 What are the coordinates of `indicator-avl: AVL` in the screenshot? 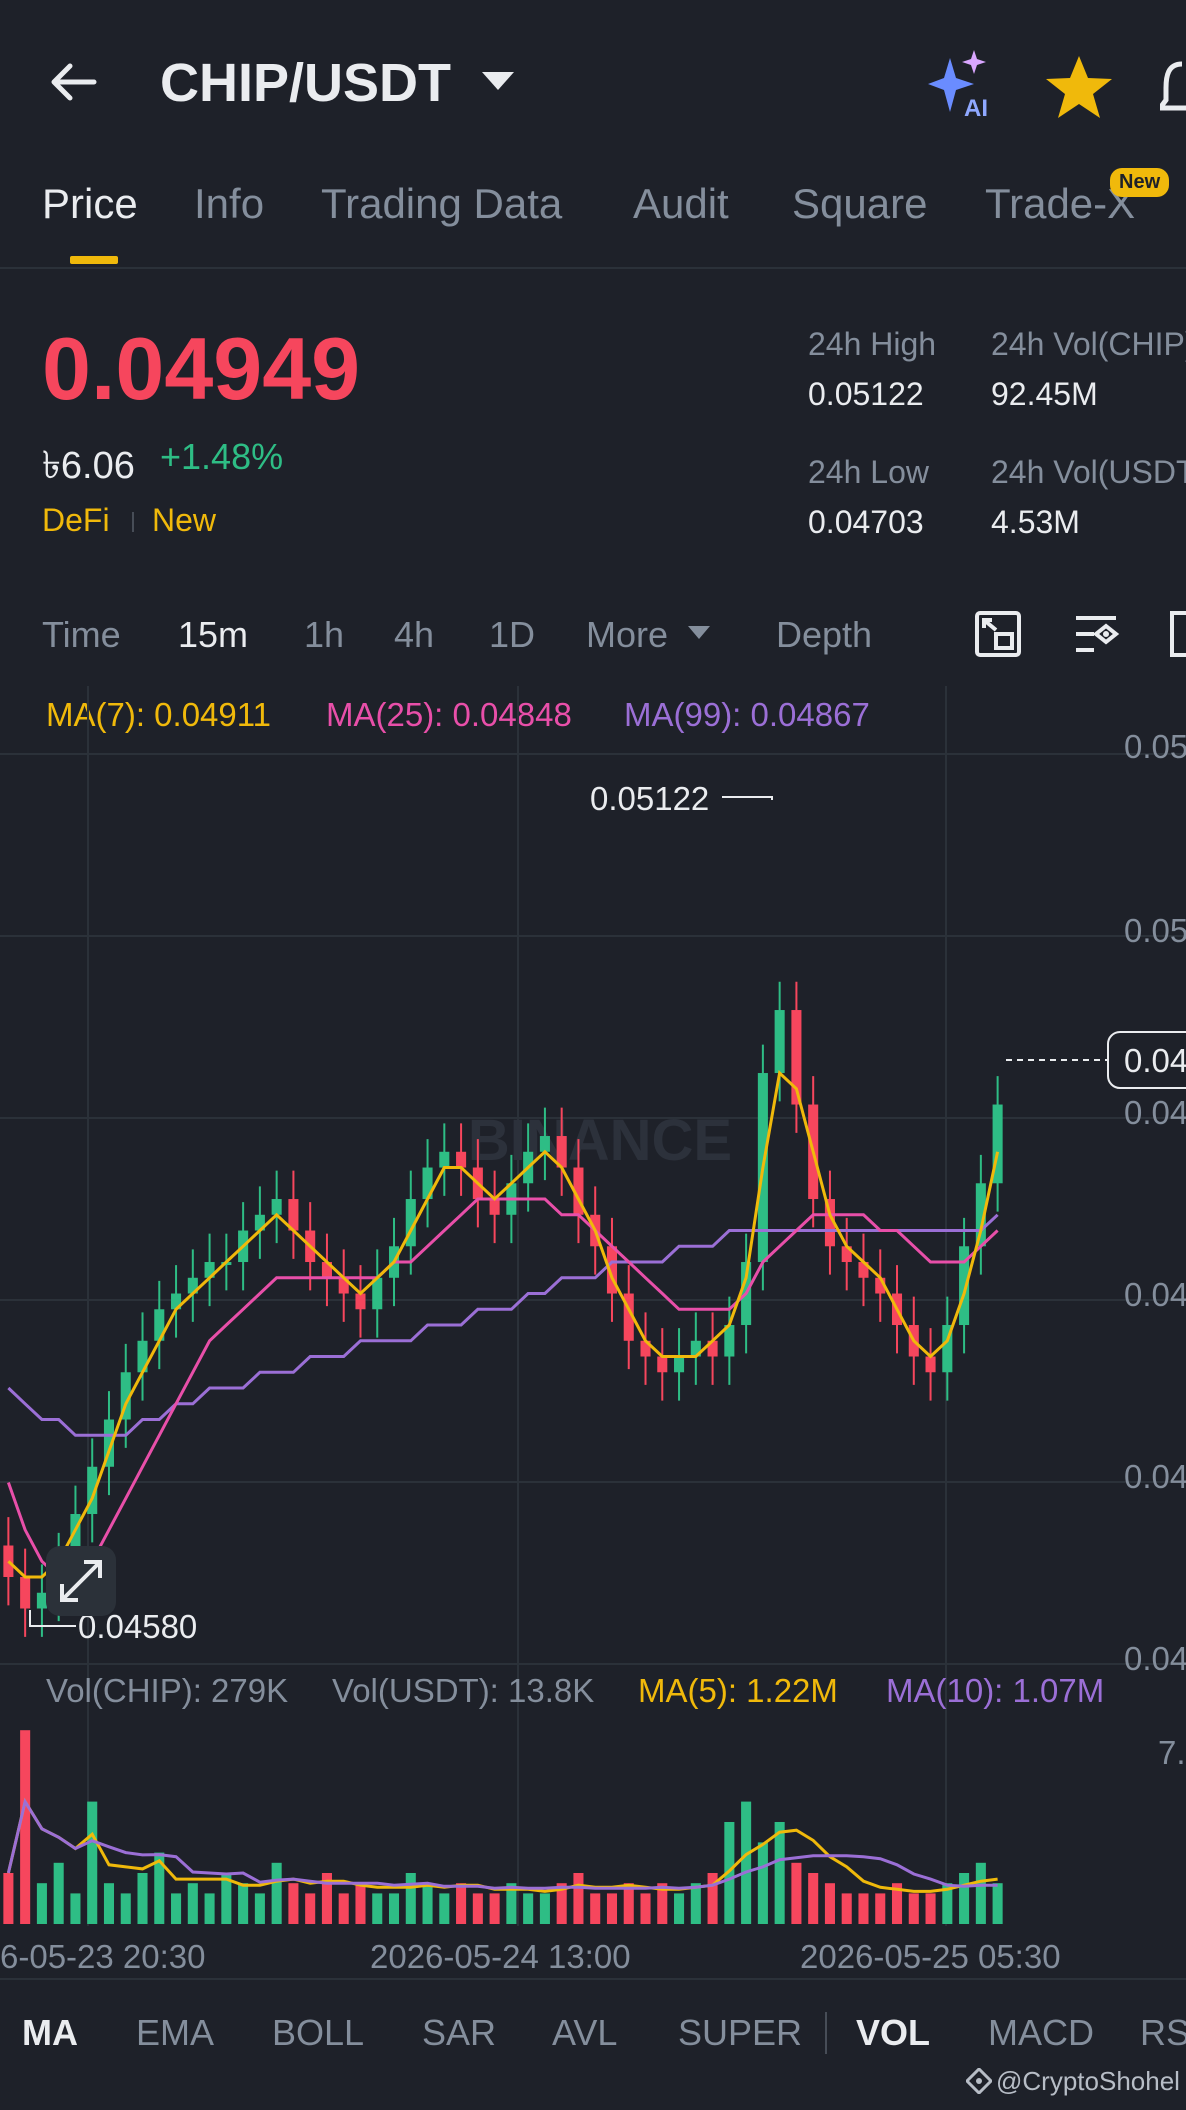 It's located at (584, 2033).